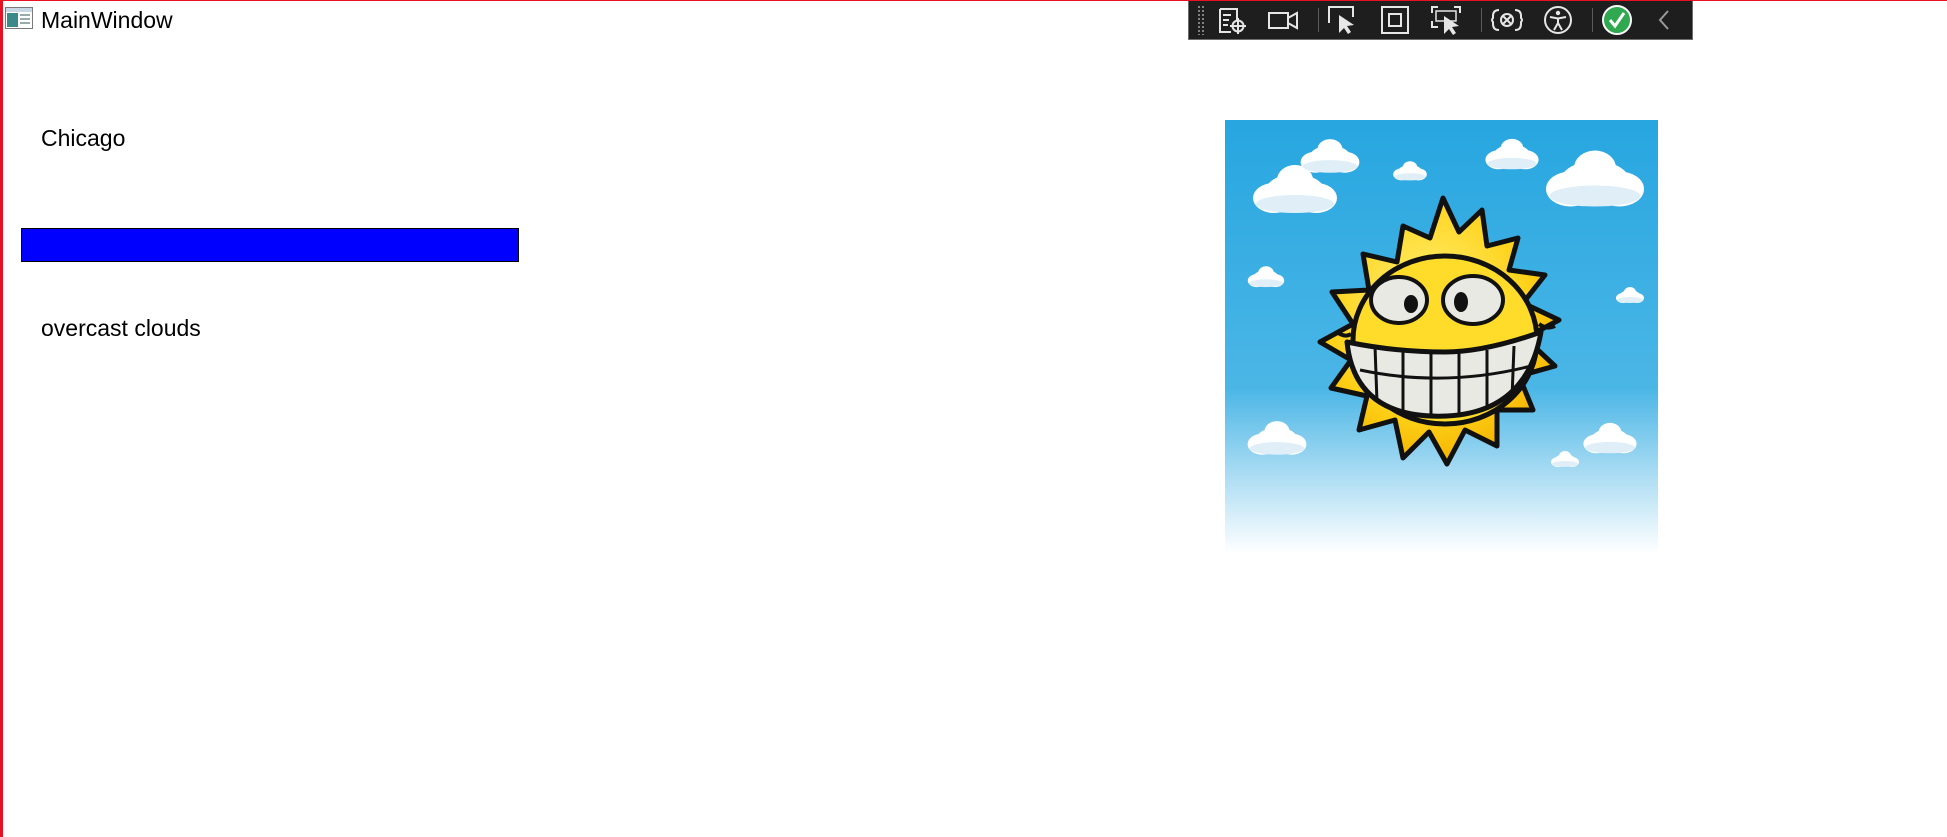 The image size is (1947, 837). I want to click on weather-image, so click(1441, 336).